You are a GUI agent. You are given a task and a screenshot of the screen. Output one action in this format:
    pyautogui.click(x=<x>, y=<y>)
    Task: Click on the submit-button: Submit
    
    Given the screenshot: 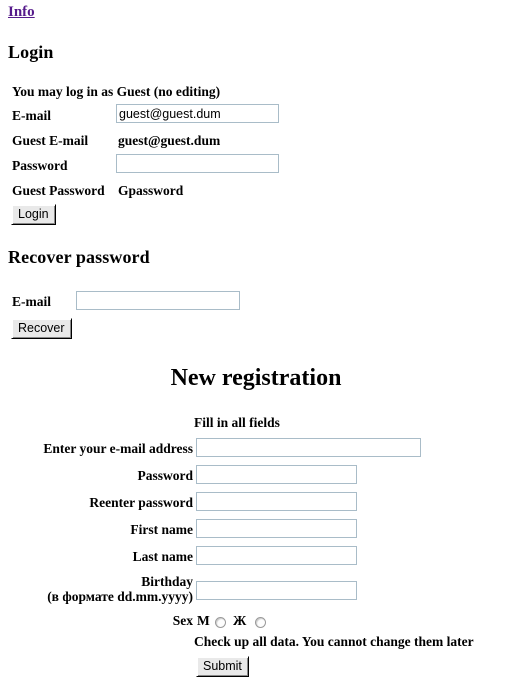 What is the action you would take?
    pyautogui.click(x=222, y=666)
    